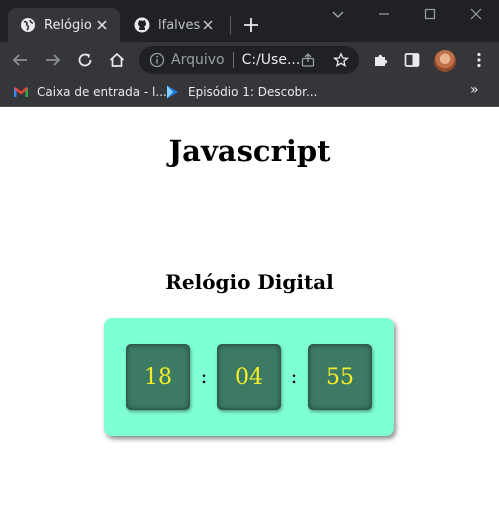 The width and height of the screenshot is (499, 529). I want to click on reload-icon, so click(85, 60).